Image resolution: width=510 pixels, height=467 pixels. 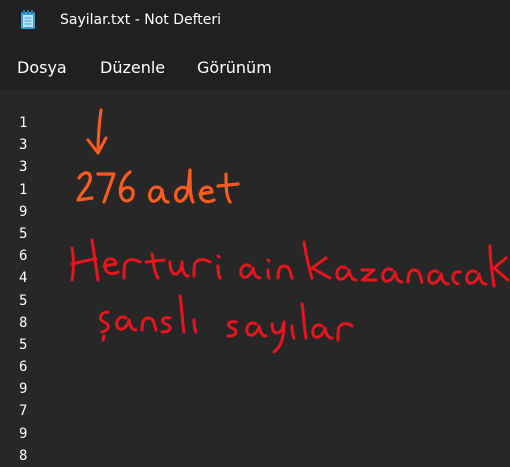 What do you see at coordinates (290, 263) in the screenshot?
I see `annotation-line-1-ink` at bounding box center [290, 263].